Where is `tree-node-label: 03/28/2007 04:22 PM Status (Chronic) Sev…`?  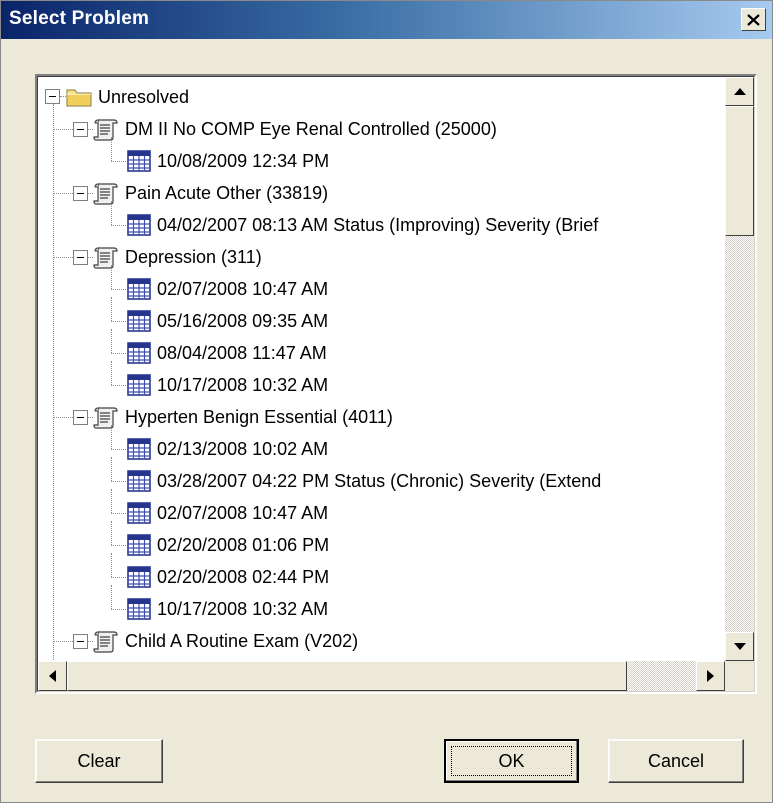 tree-node-label: 03/28/2007 04:22 PM Status (Chronic) Sev… is located at coordinates (379, 480).